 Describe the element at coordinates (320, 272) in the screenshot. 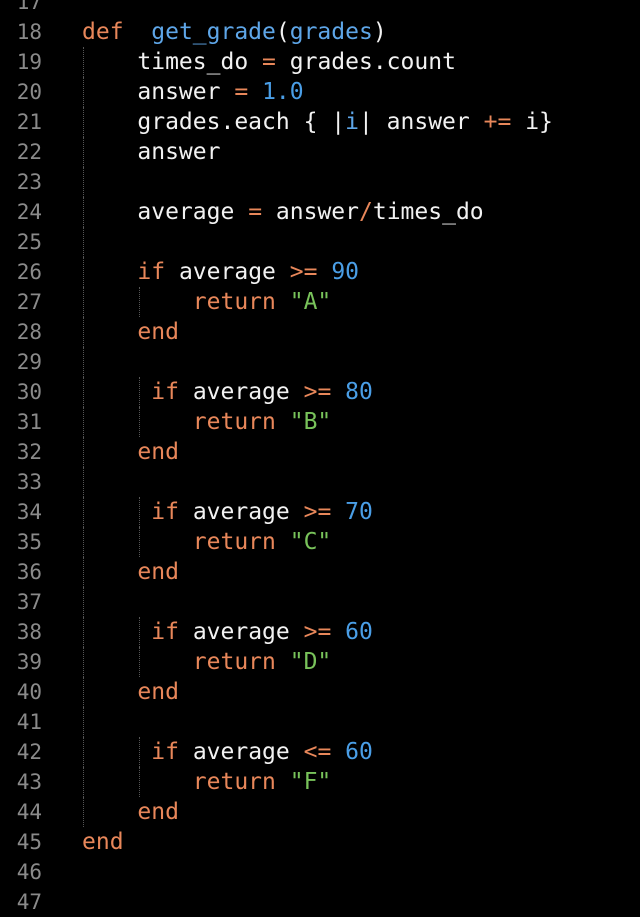

I see `code-line: 26 if average >= 90` at that location.